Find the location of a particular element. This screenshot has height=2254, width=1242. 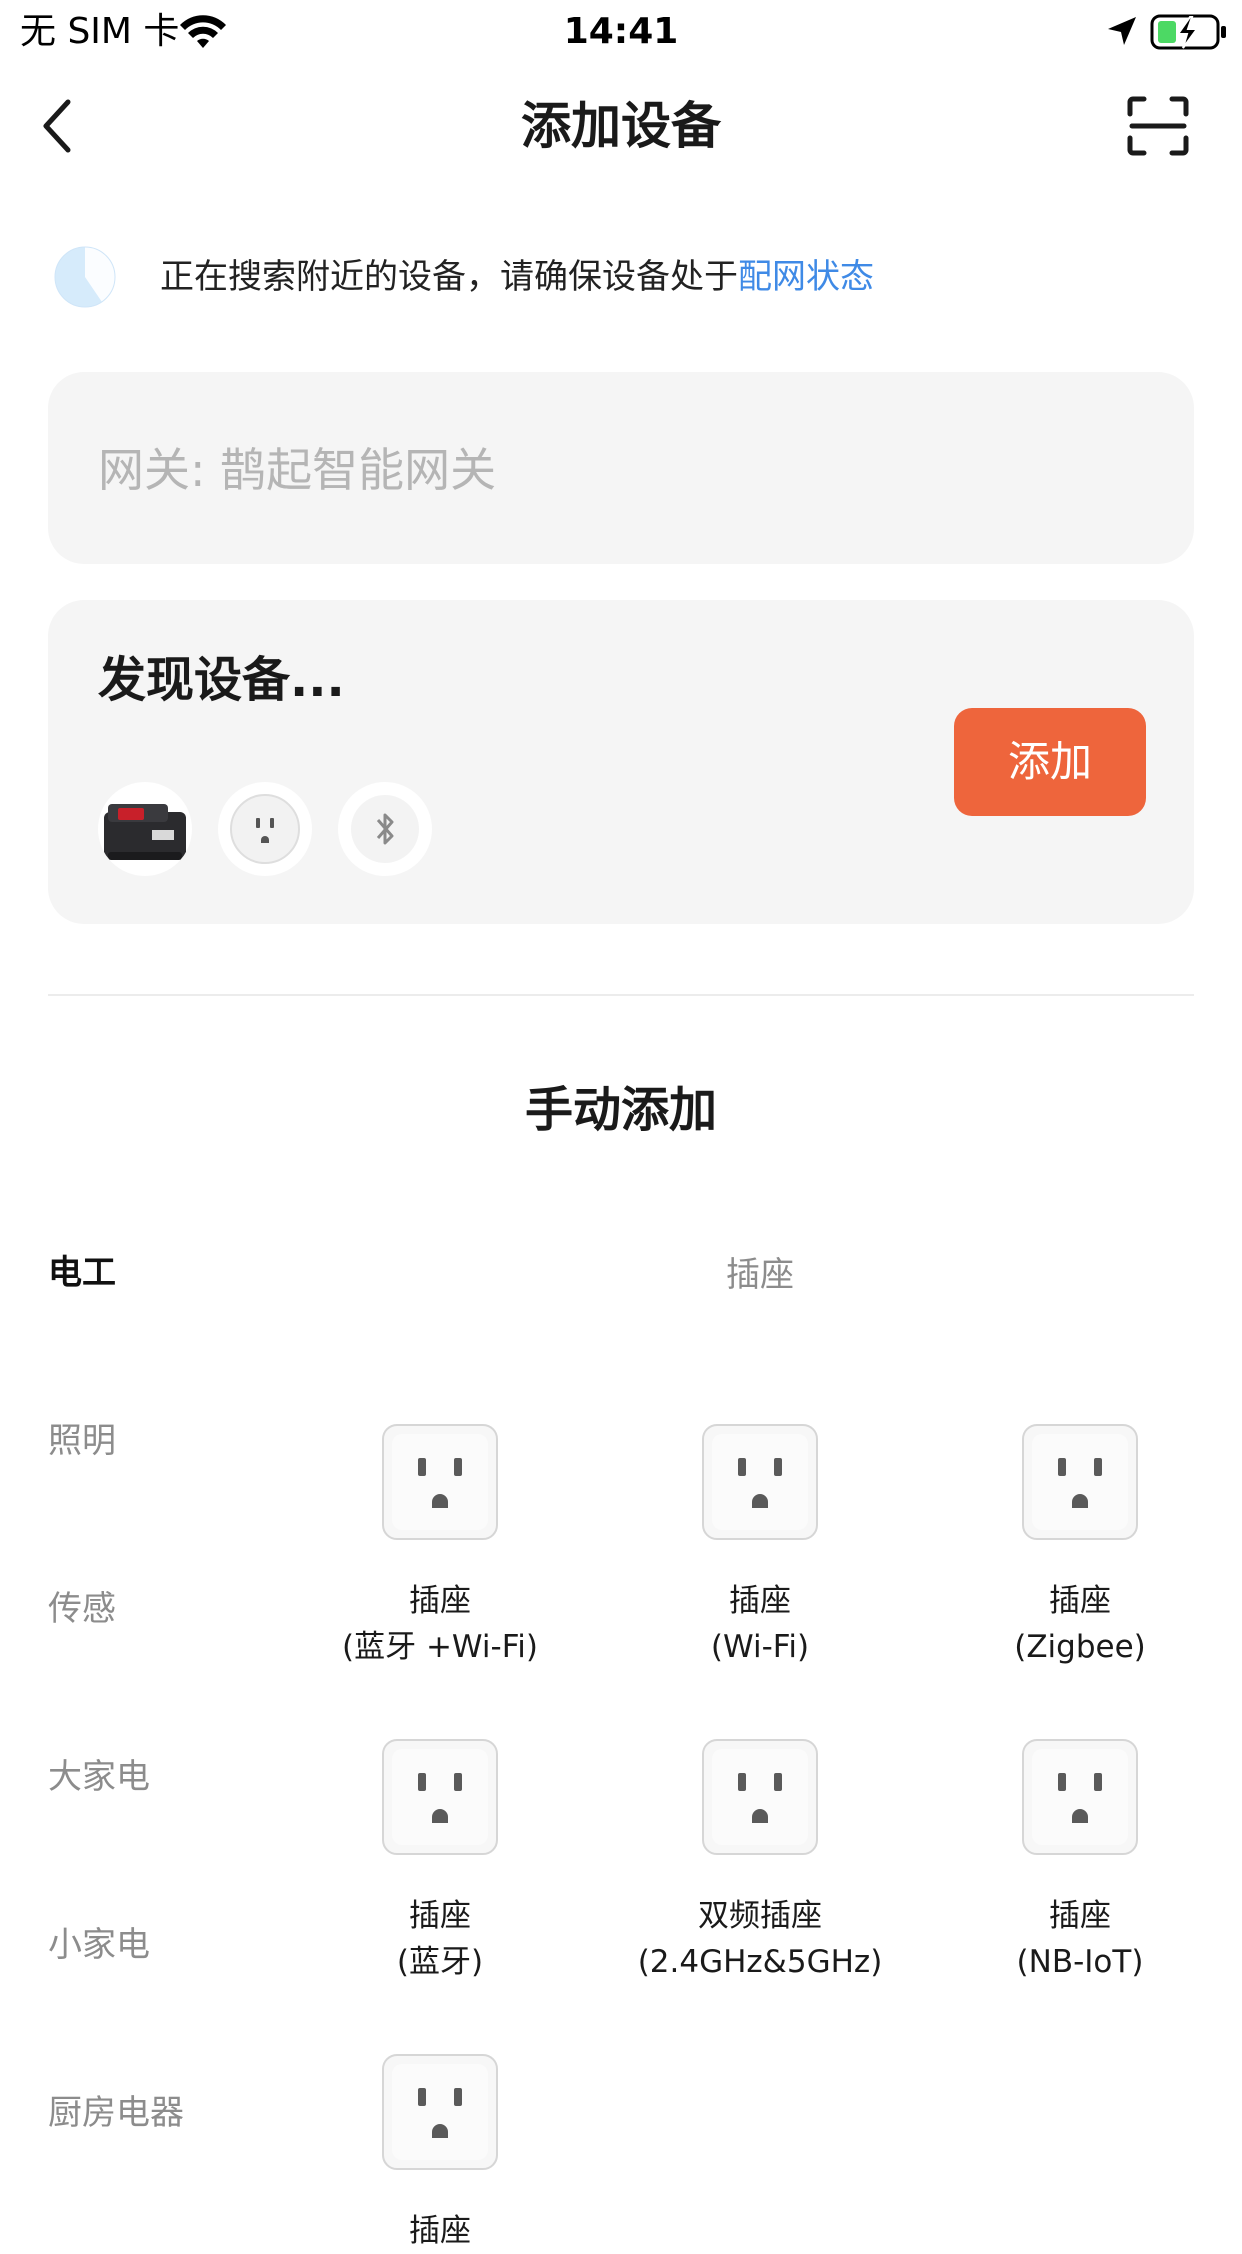

product-socket-wifi: 插座 (Wi-Fi) is located at coordinates (760, 1546).